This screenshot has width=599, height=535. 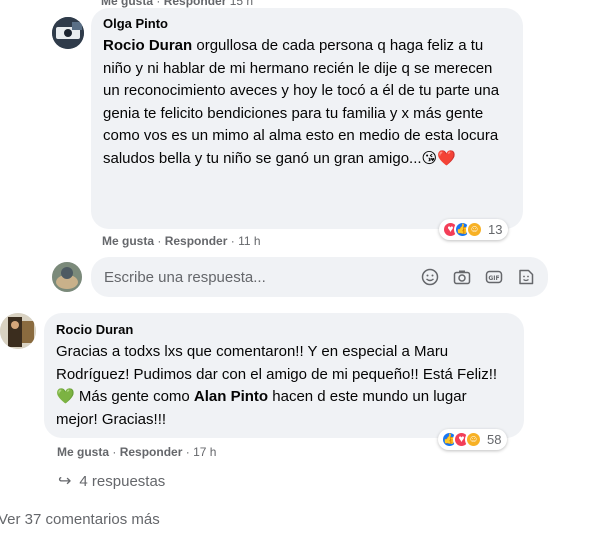 What do you see at coordinates (494, 439) in the screenshot?
I see `reaction-count: 58` at bounding box center [494, 439].